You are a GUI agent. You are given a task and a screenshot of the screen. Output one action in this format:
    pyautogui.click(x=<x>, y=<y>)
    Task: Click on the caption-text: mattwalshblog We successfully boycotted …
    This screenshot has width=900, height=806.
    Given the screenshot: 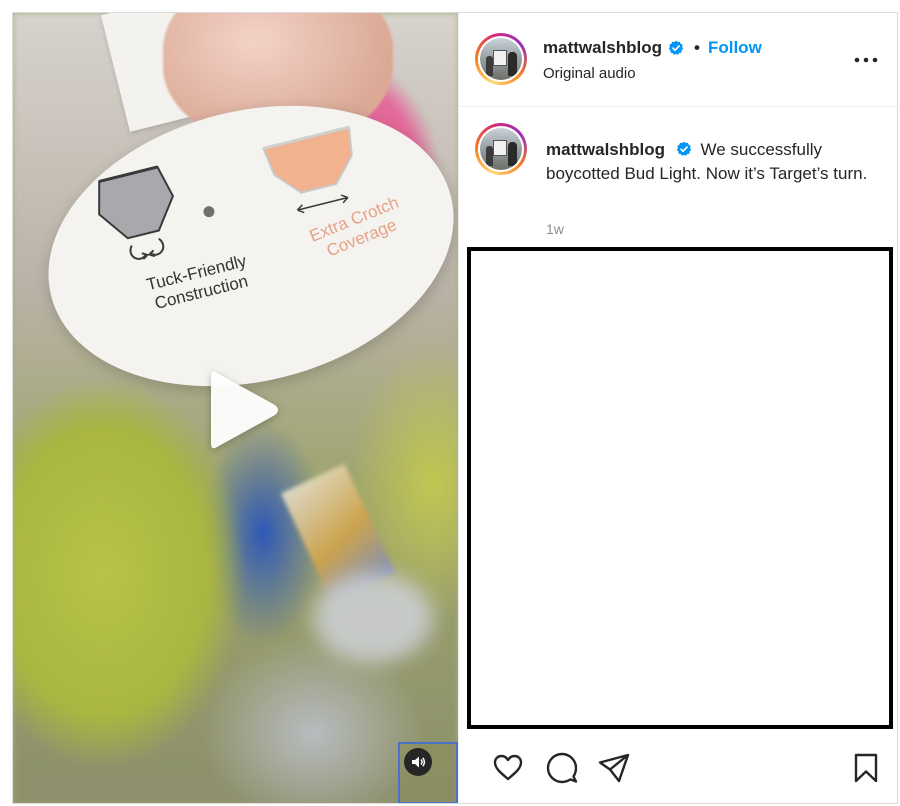 What is the action you would take?
    pyautogui.click(x=711, y=162)
    